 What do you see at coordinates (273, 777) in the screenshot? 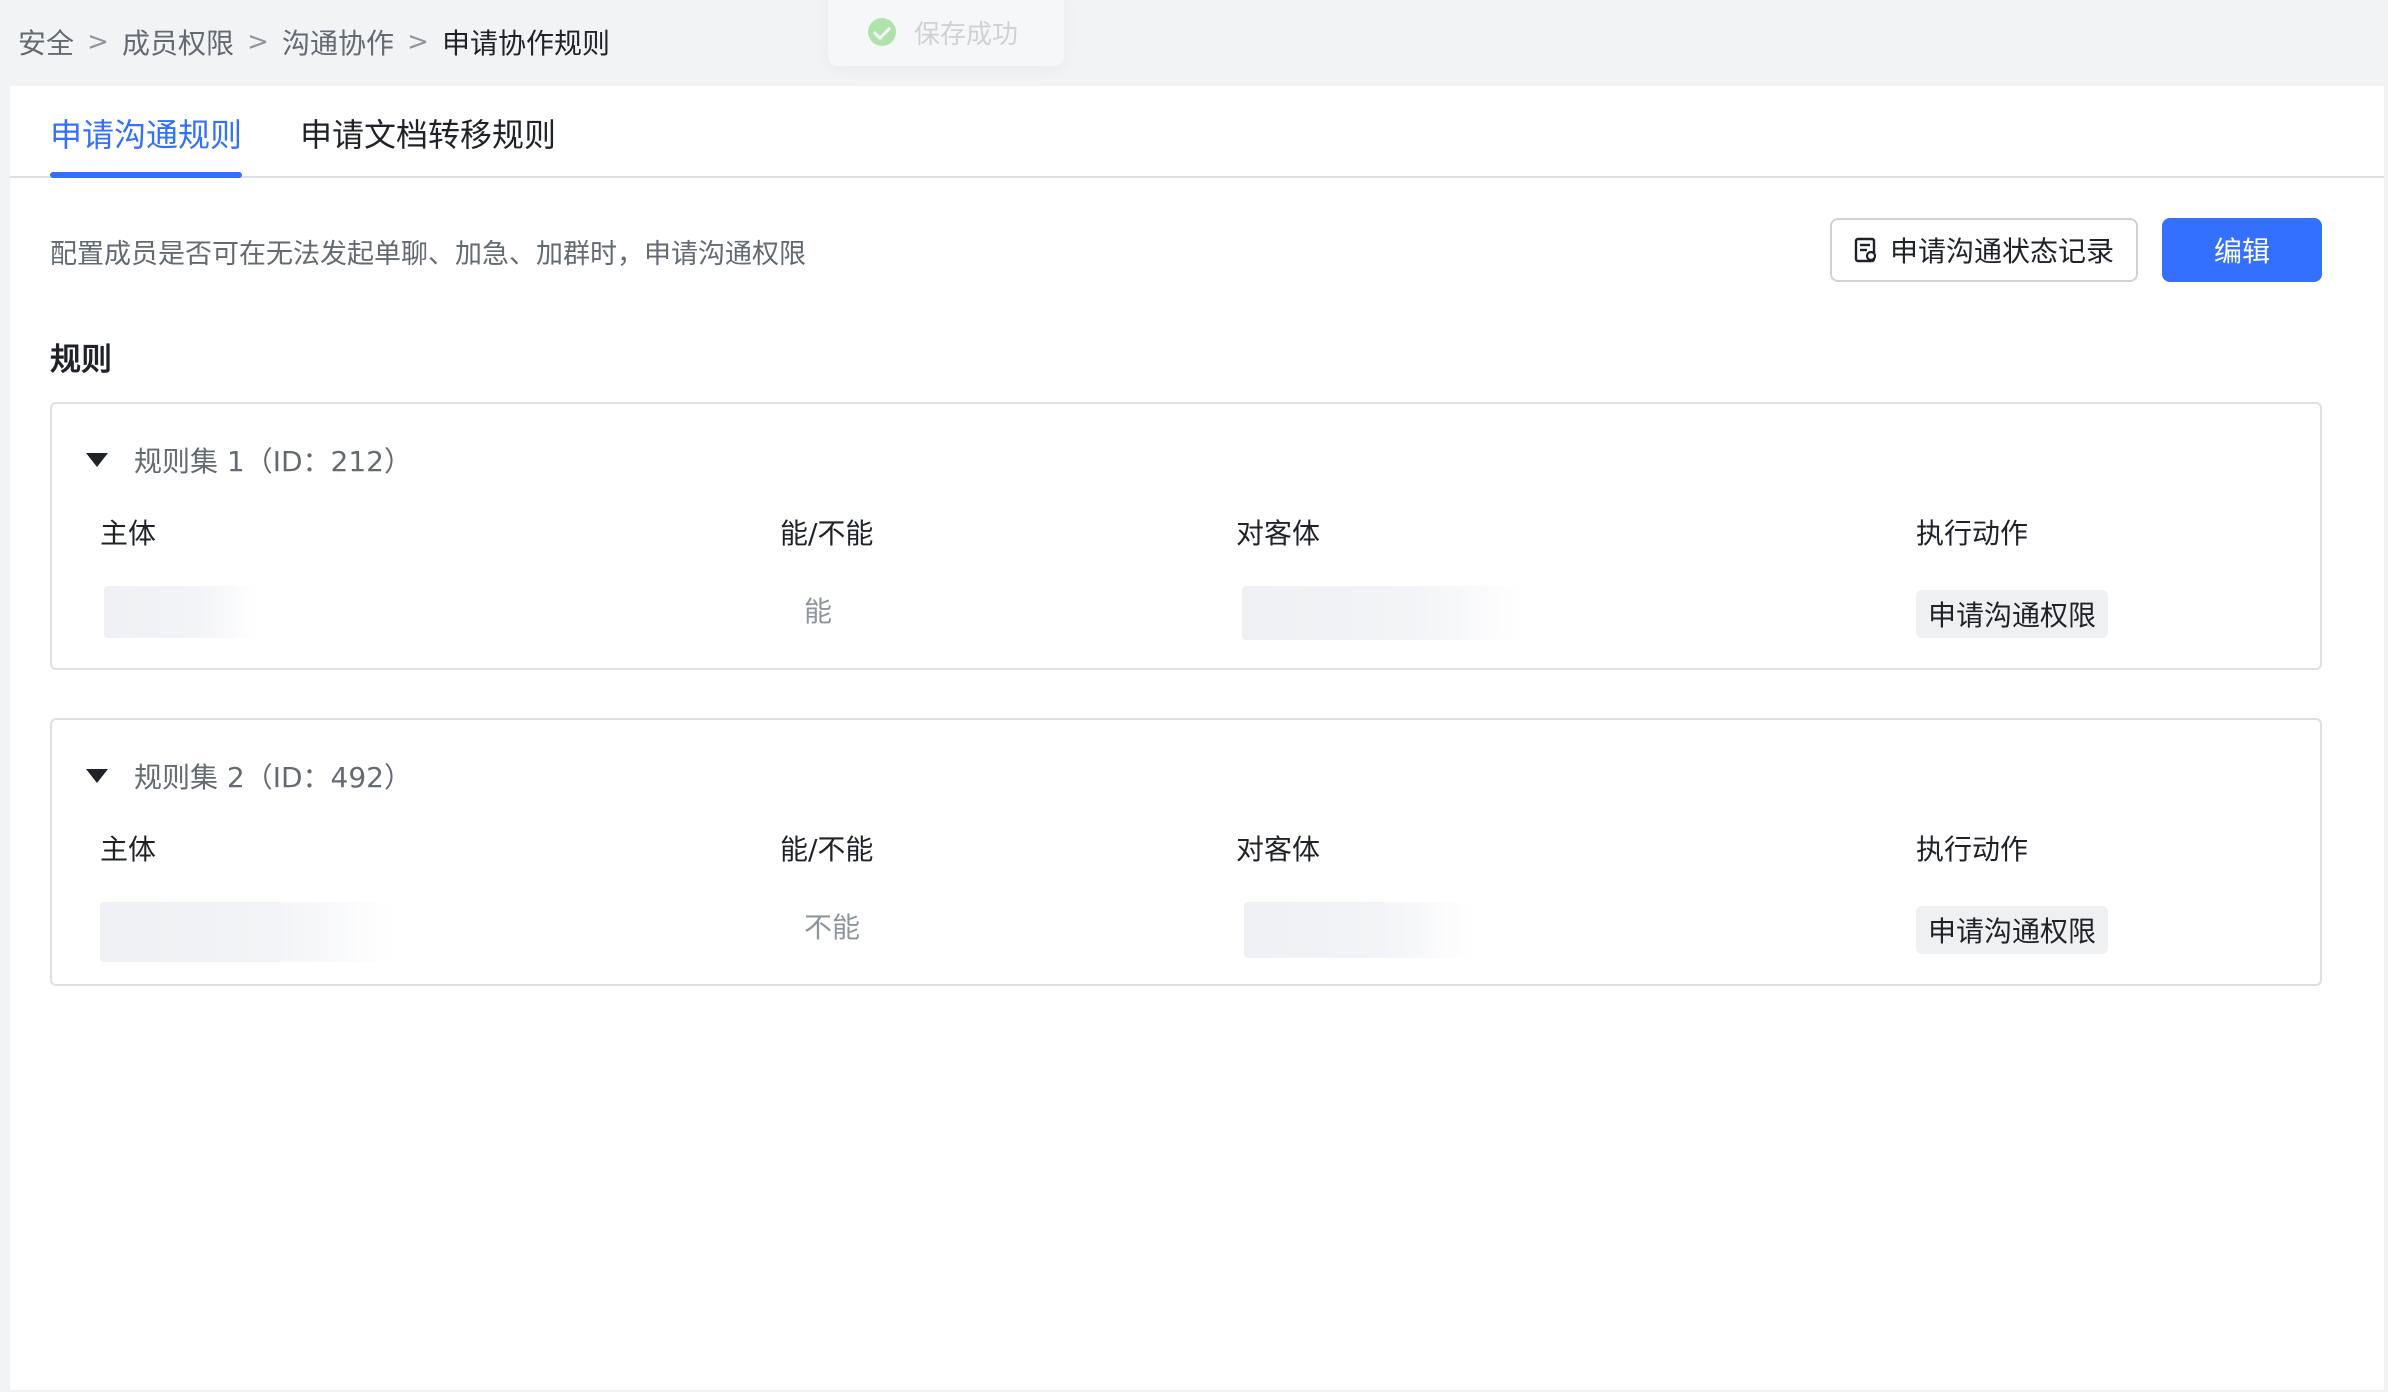
I see `ruleset-title: 规则集 2（ID：492）` at bounding box center [273, 777].